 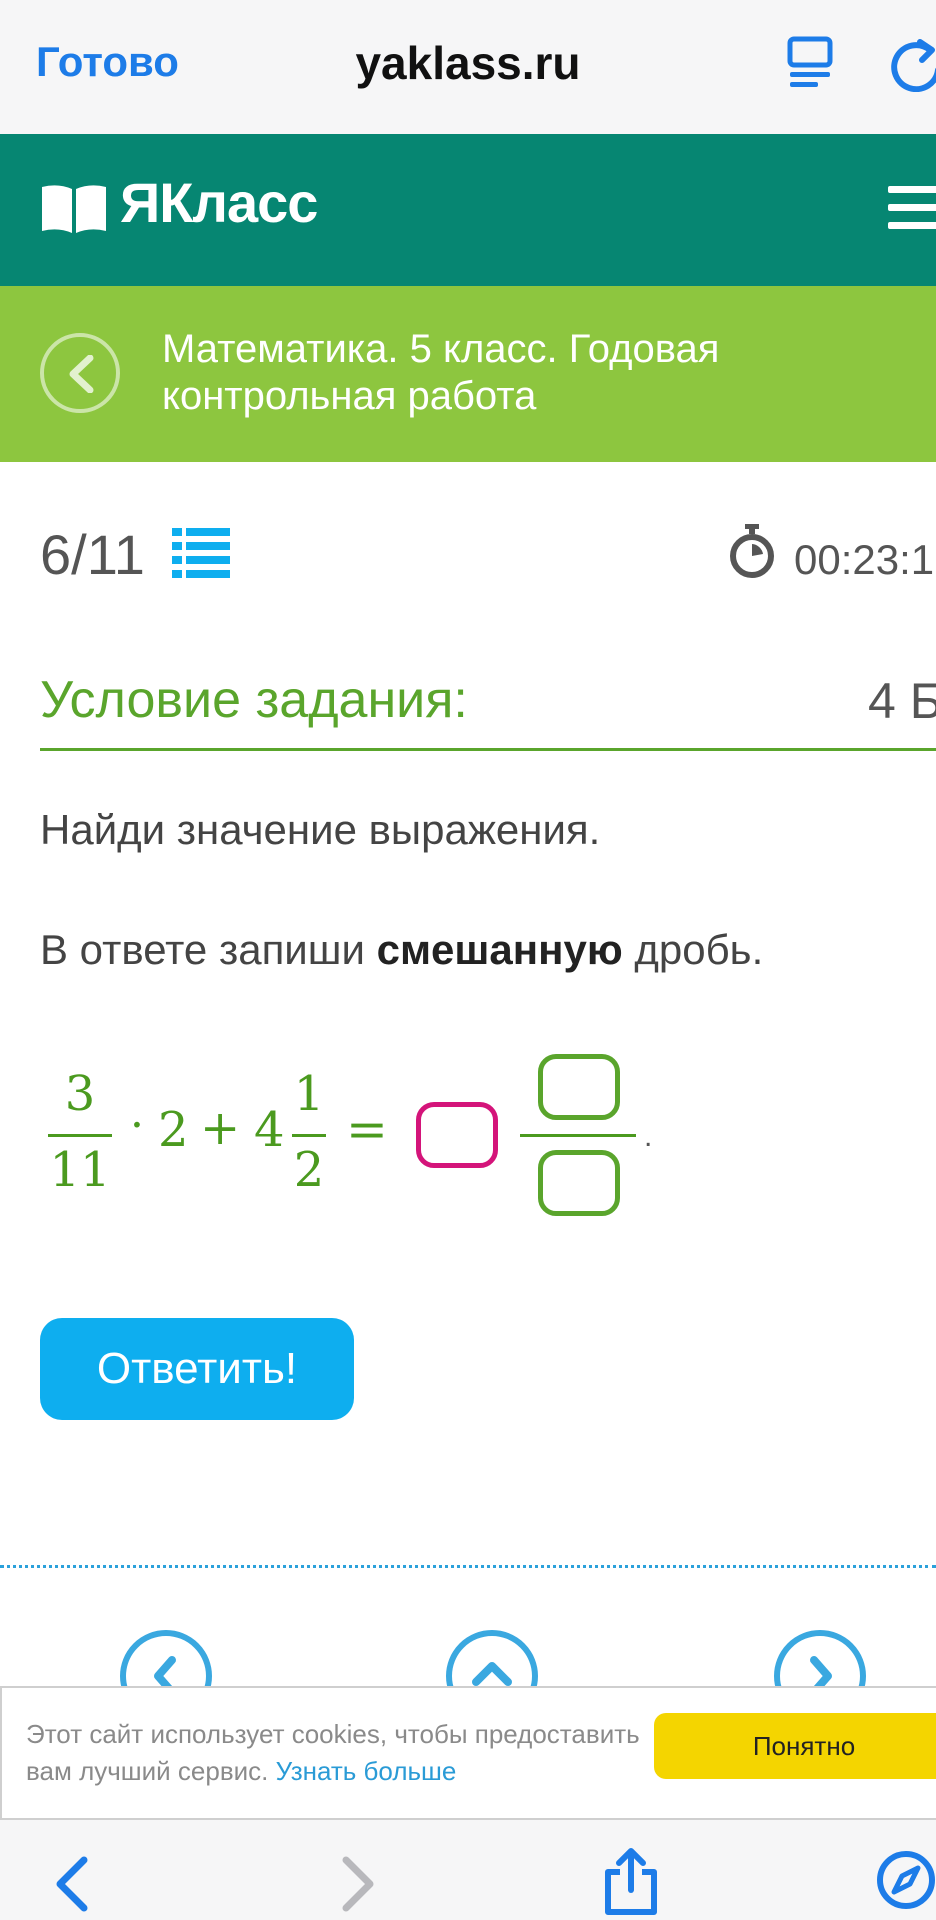 I want to click on book-icon, so click(x=74, y=209).